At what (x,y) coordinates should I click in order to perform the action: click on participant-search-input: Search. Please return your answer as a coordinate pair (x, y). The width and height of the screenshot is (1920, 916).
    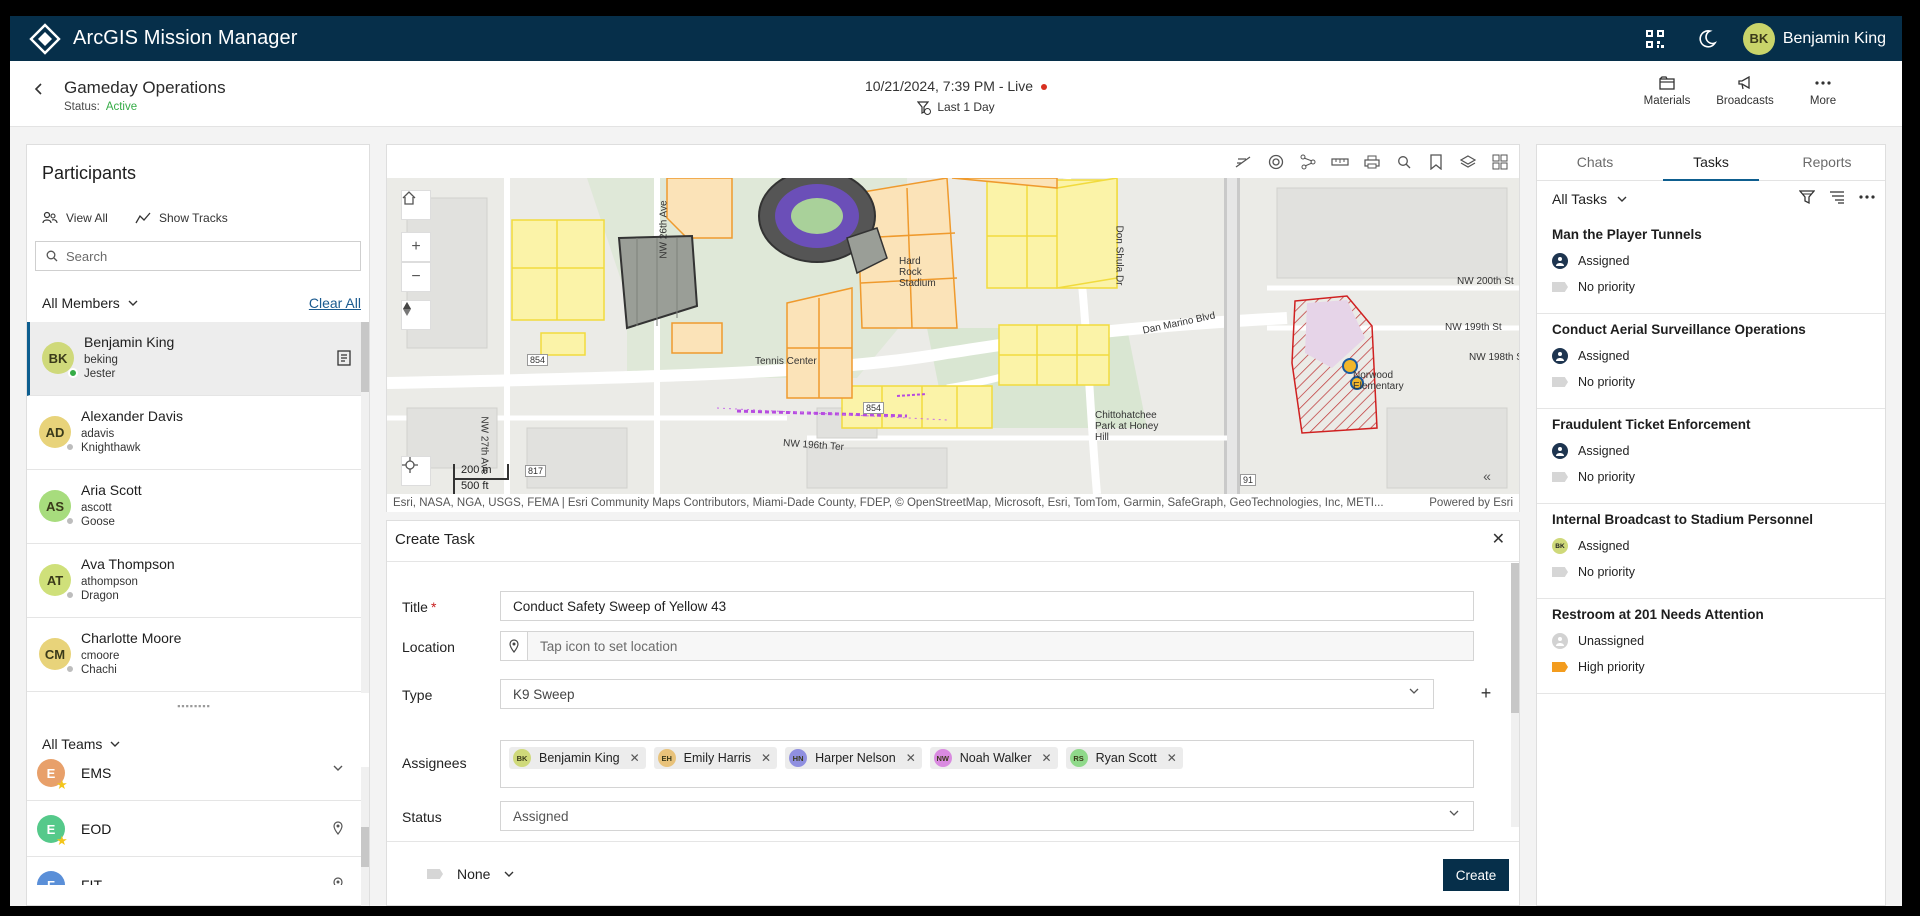
    Looking at the image, I should click on (198, 256).